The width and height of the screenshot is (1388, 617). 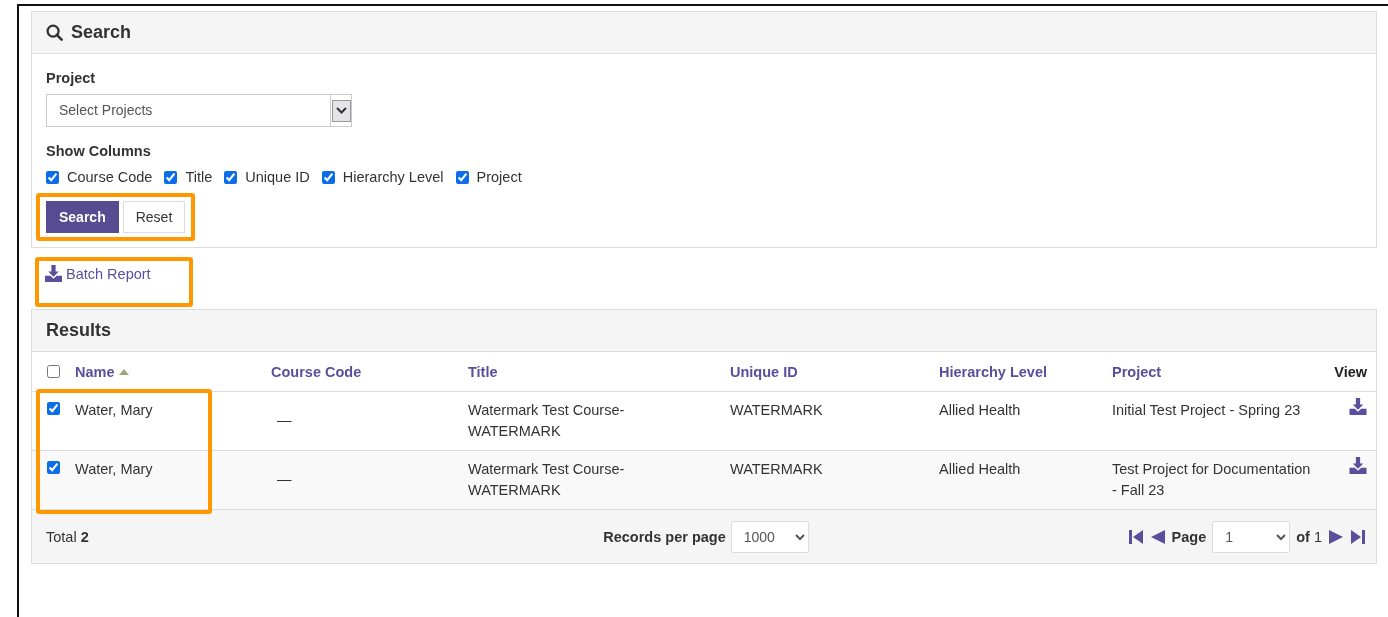 What do you see at coordinates (199, 110) in the screenshot?
I see `project-select: Select Projects` at bounding box center [199, 110].